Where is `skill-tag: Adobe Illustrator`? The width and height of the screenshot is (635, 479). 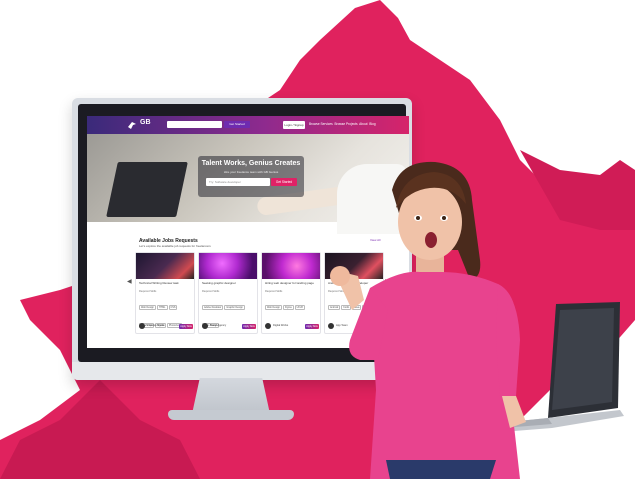
skill-tag: Adobe Illustrator is located at coordinates (213, 307).